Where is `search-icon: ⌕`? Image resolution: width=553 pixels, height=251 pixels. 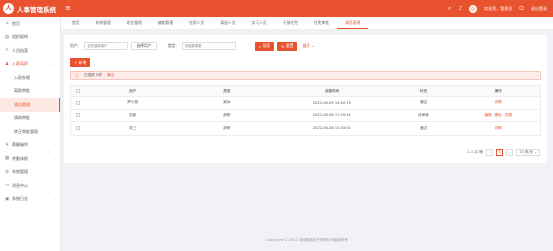
search-icon: ⌕ is located at coordinates (449, 8).